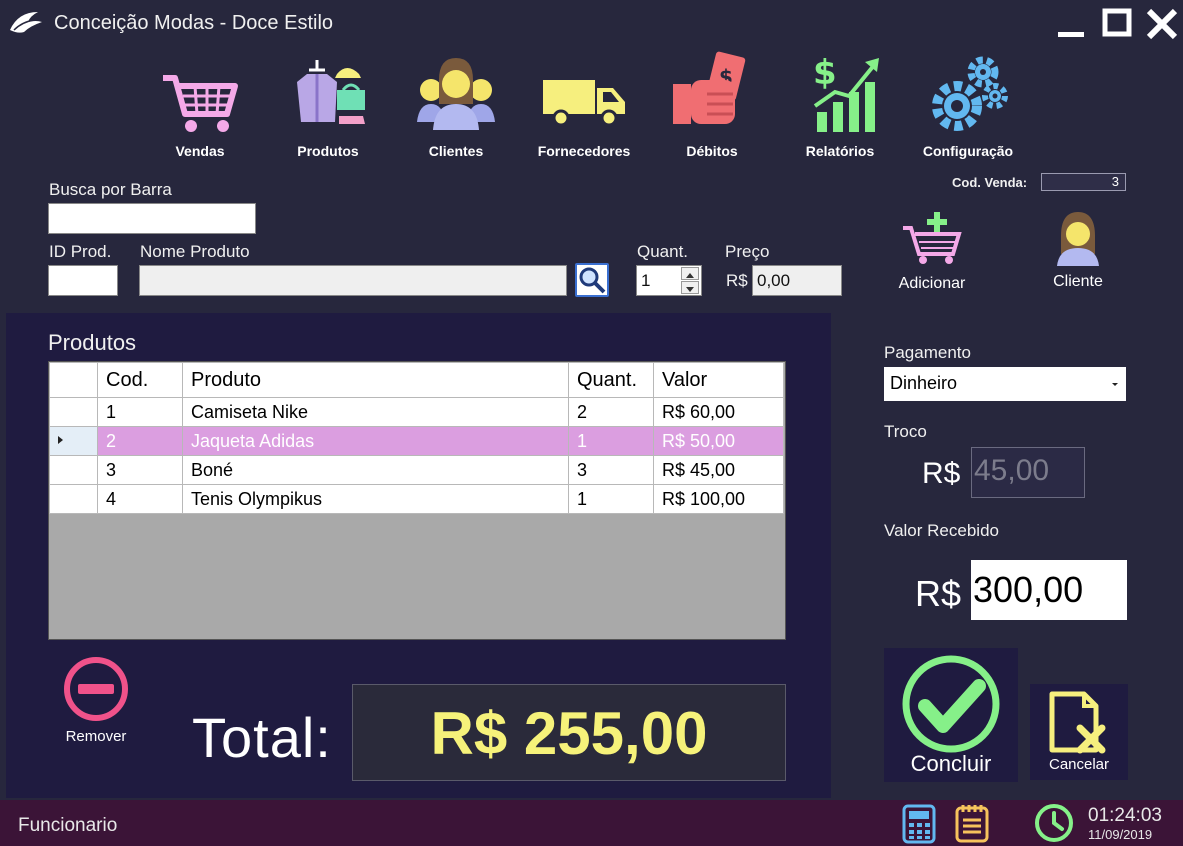 The image size is (1183, 846). Describe the element at coordinates (951, 715) in the screenshot. I see `conclude-sale-button: Concluir` at that location.